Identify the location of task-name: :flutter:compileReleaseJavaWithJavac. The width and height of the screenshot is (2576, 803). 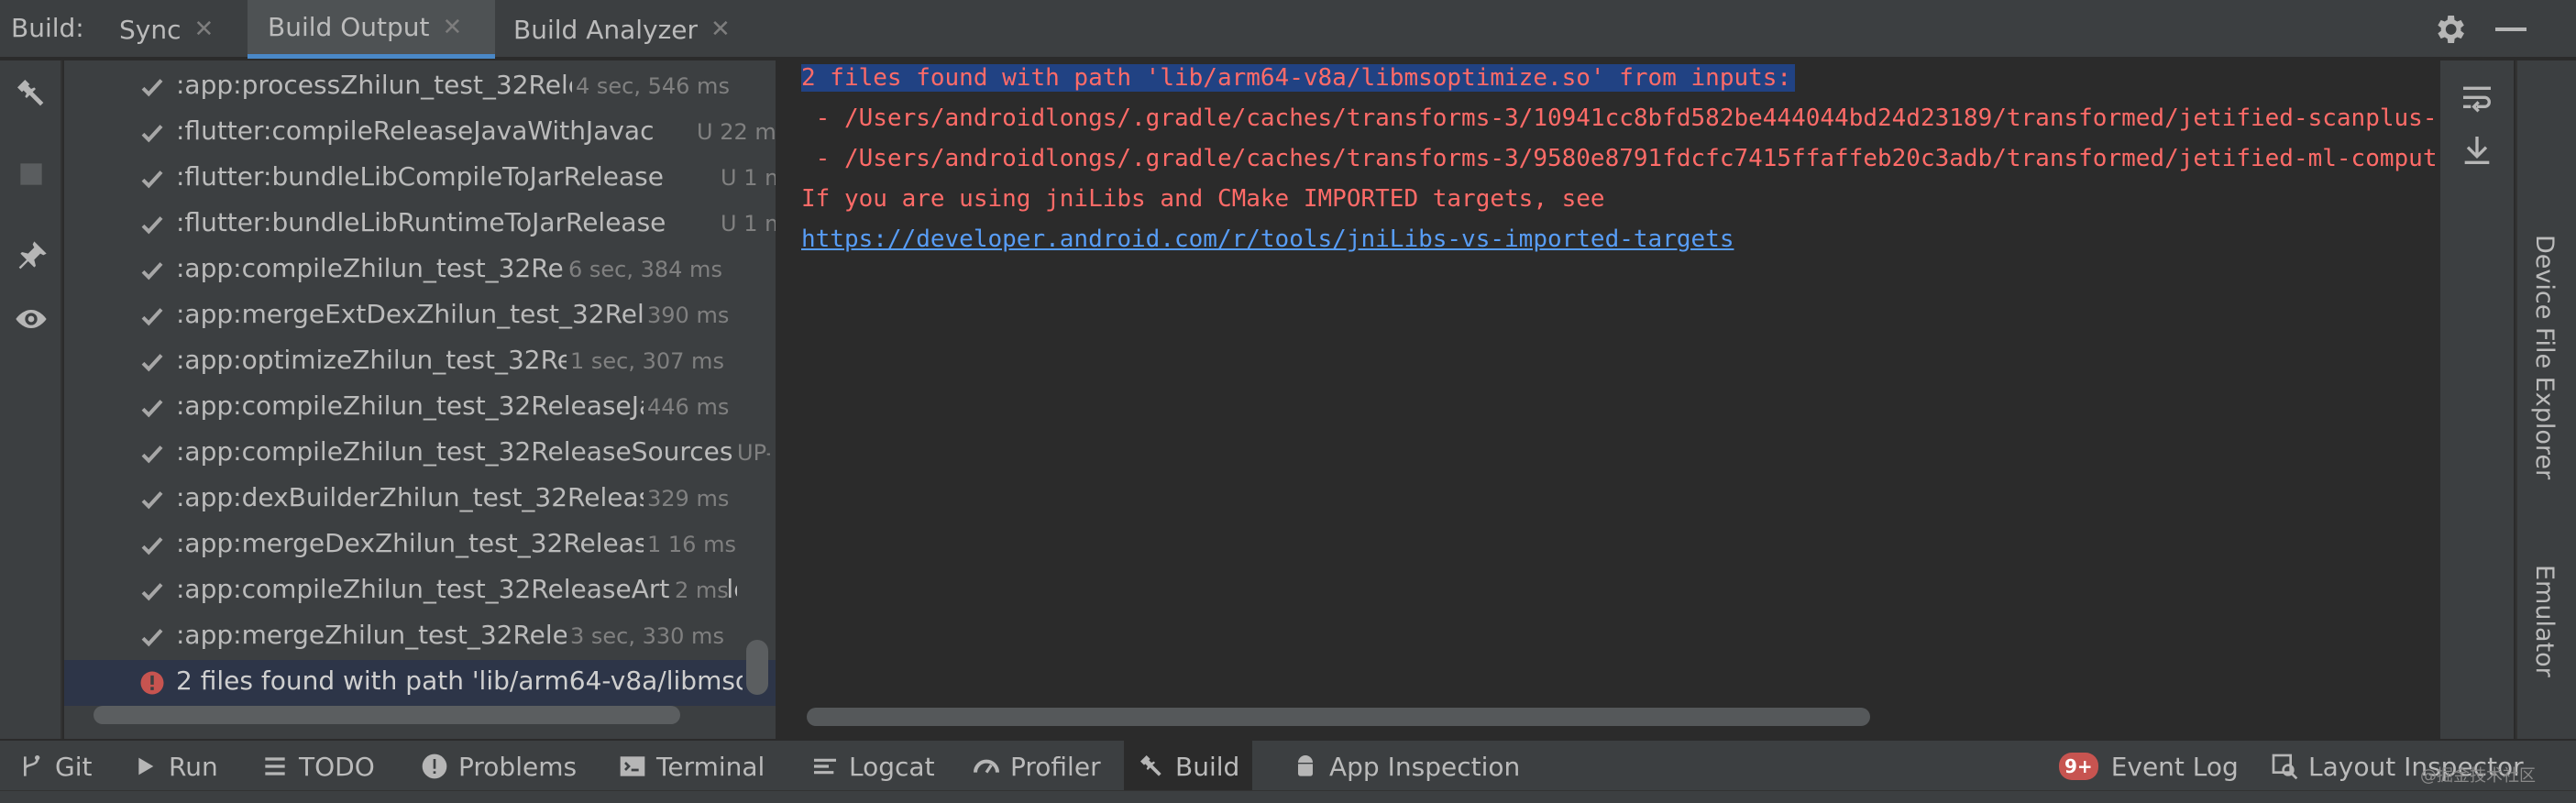
(415, 131).